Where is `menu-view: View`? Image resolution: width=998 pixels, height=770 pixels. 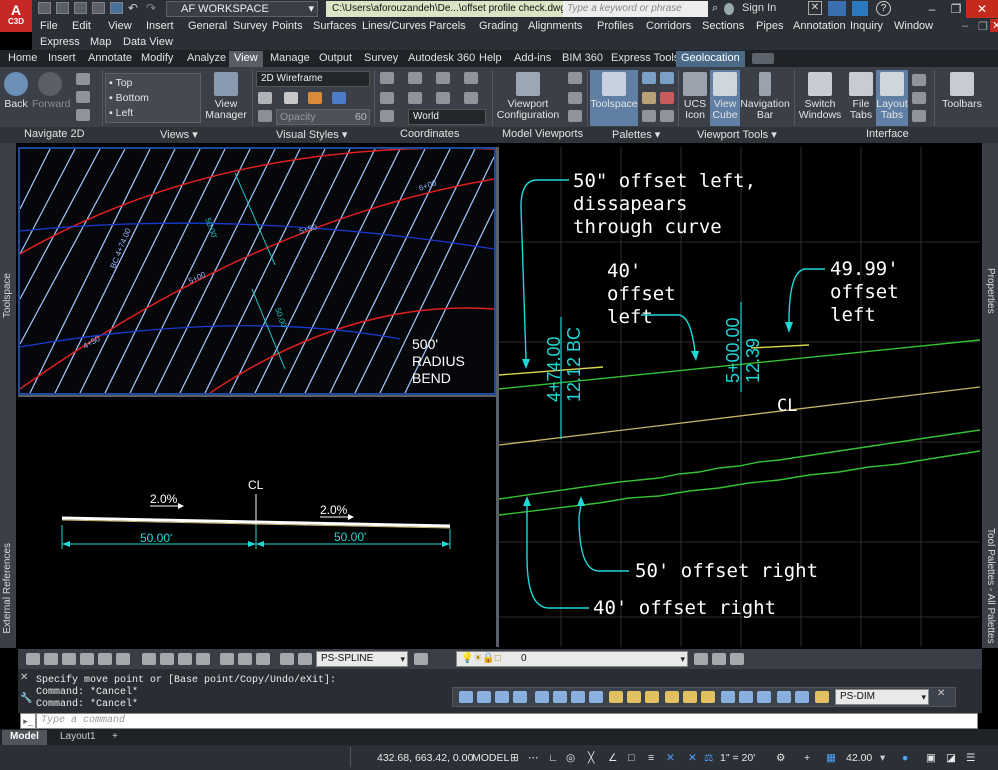 menu-view: View is located at coordinates (120, 26).